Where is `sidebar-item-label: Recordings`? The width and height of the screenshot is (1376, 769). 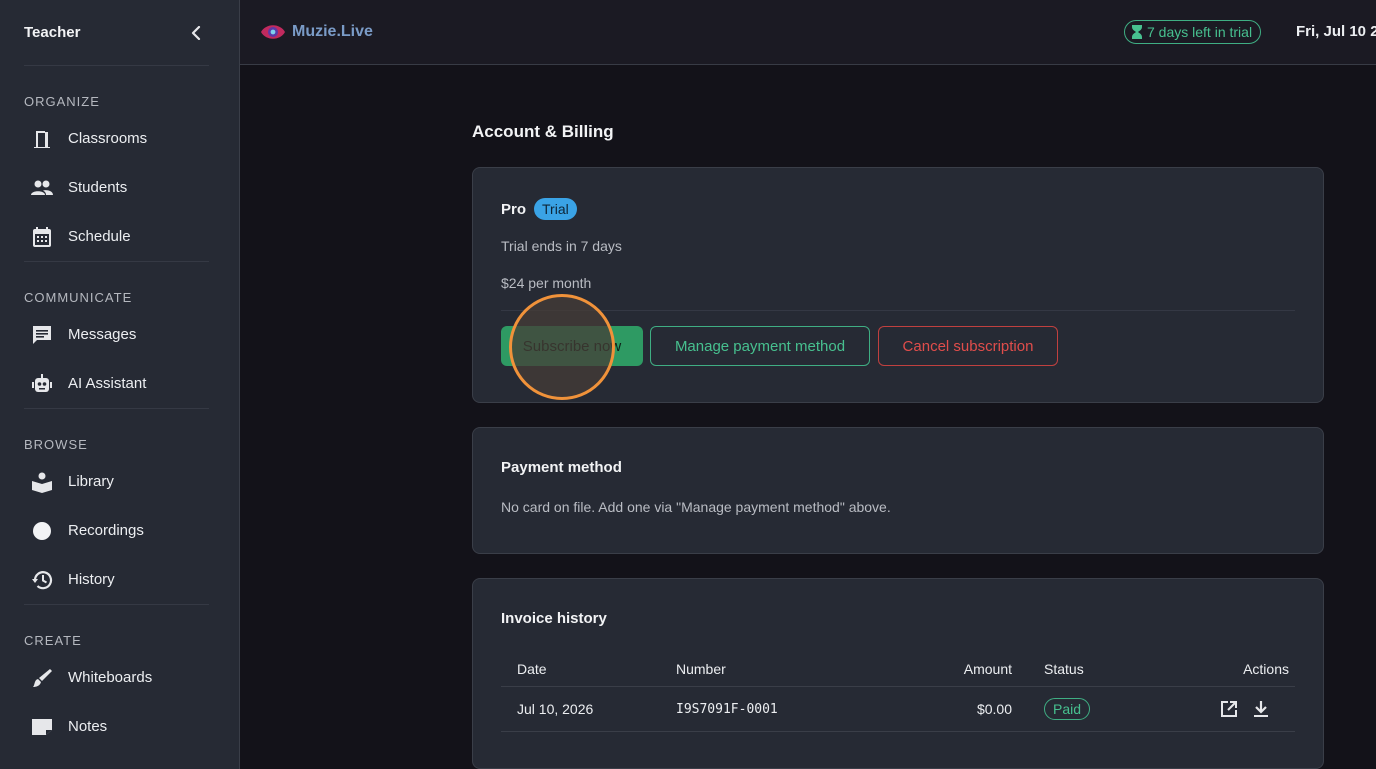 sidebar-item-label: Recordings is located at coordinates (106, 530).